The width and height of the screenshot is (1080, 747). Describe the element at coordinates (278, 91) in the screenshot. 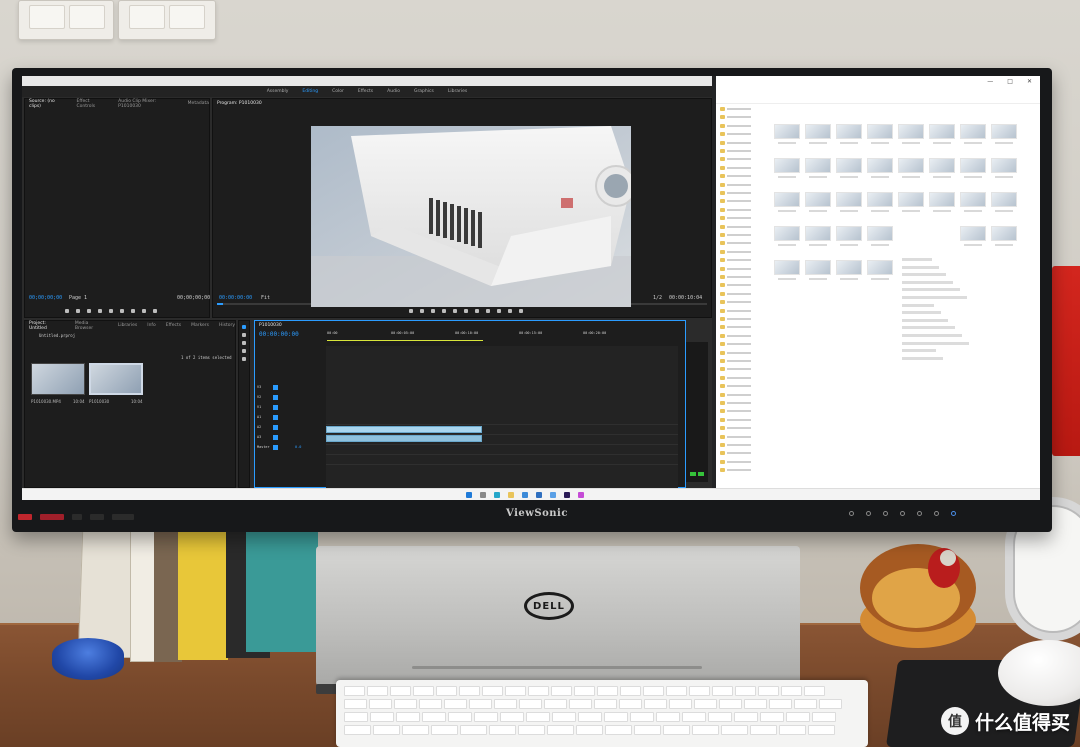

I see `workspace-tab: Assembly` at that location.